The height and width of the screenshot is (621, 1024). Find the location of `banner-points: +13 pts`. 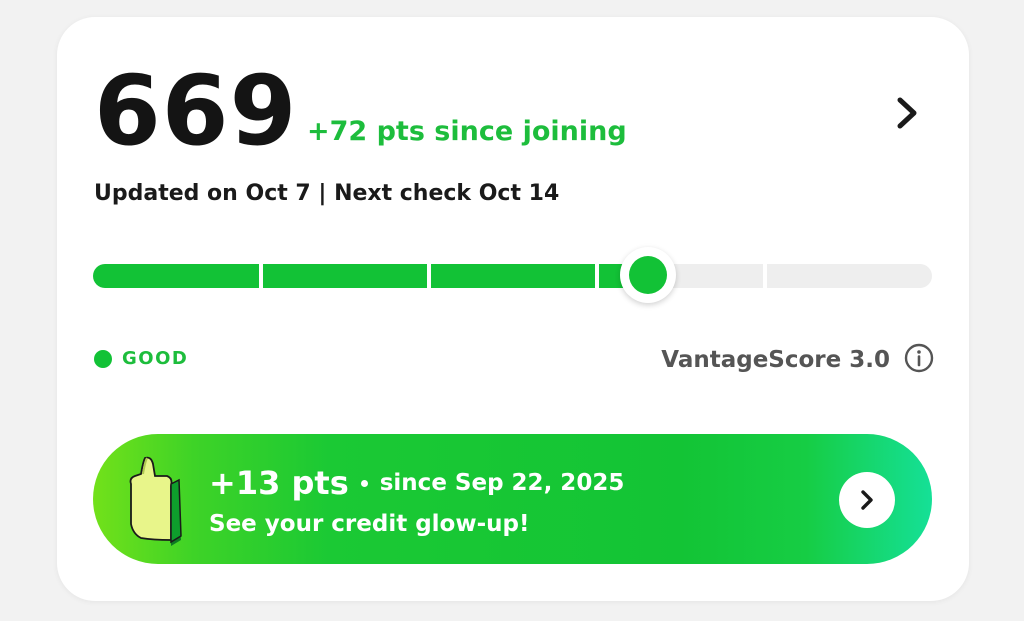

banner-points: +13 pts is located at coordinates (279, 483).